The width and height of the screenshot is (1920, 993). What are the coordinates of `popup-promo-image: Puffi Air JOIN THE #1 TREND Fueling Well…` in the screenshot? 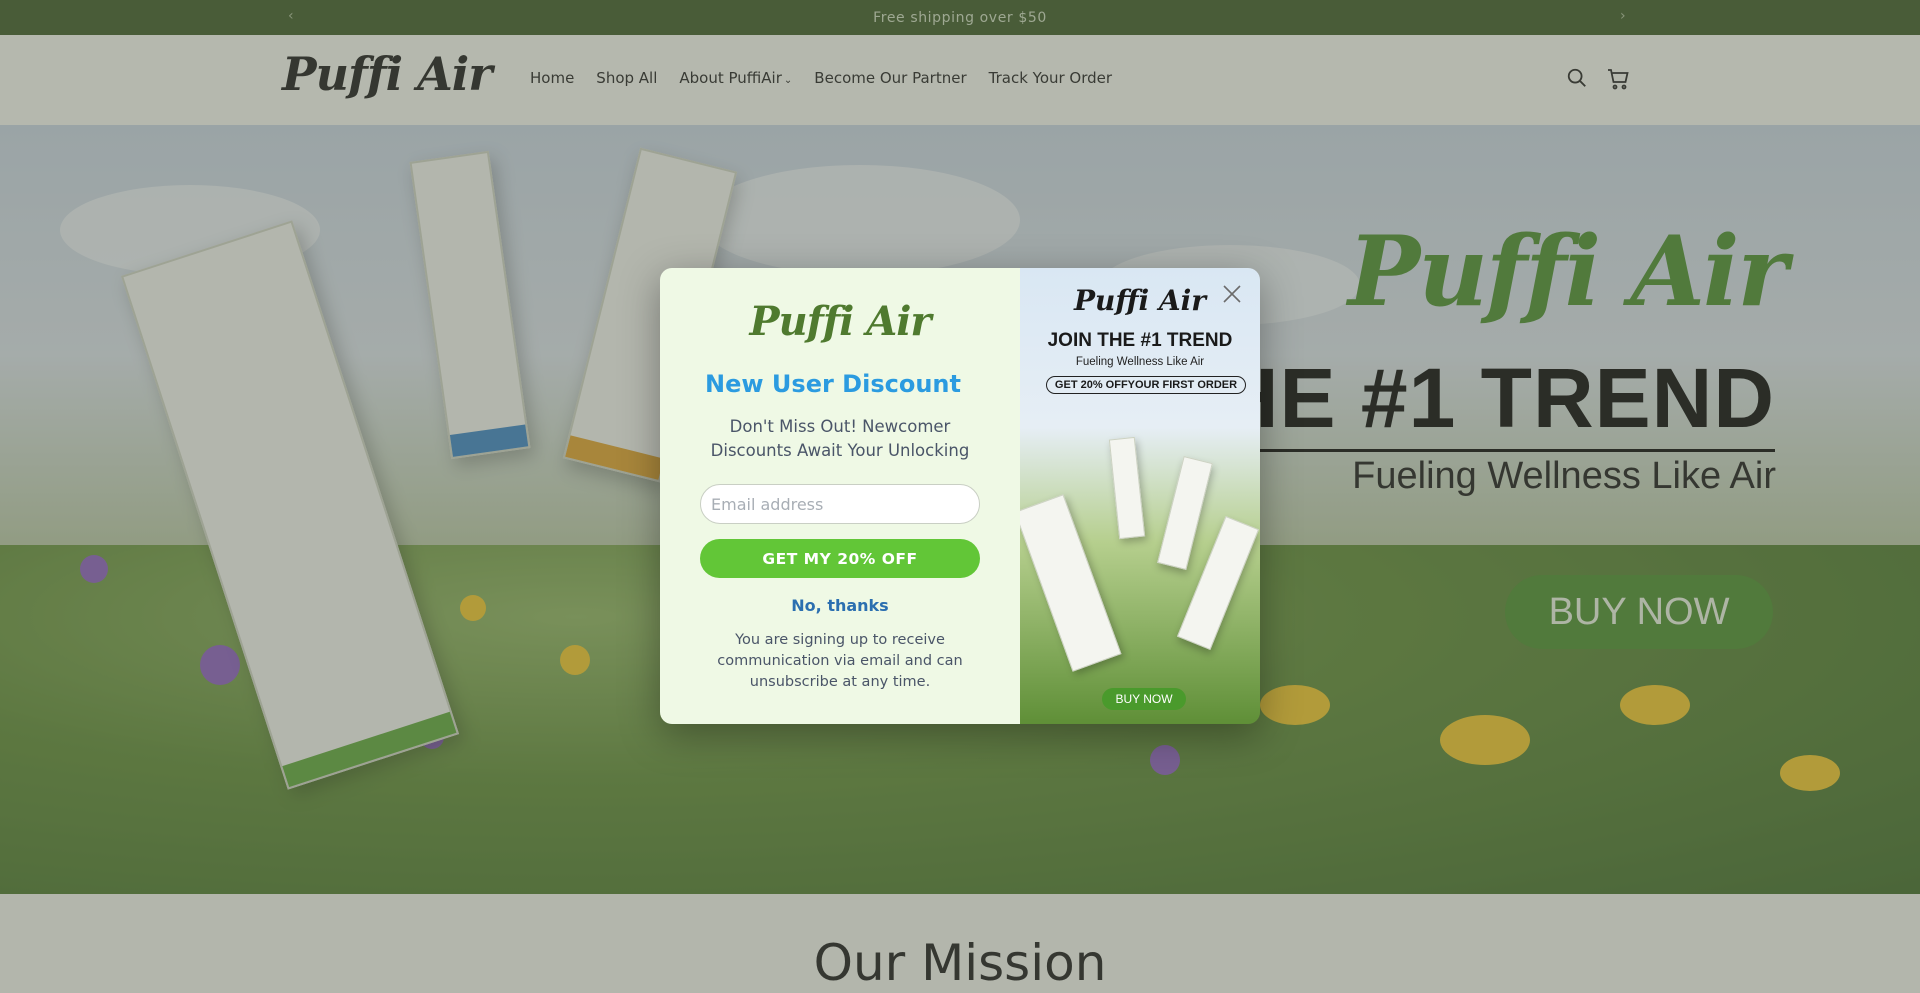 It's located at (1140, 496).